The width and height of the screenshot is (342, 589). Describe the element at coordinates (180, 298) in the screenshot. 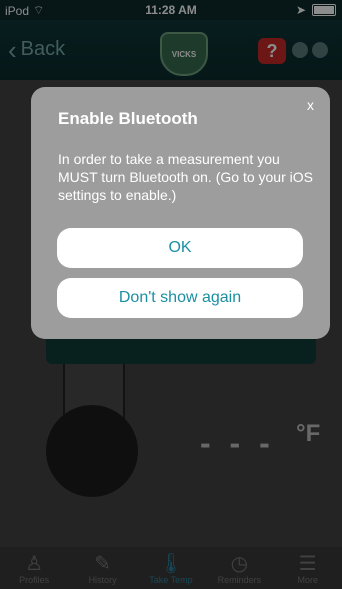

I see `dont-show-again-button: Don't show again` at that location.